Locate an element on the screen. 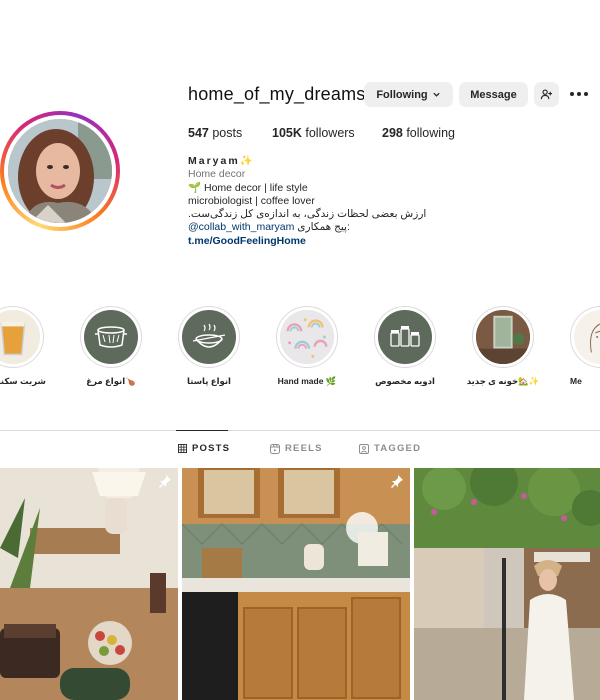 The width and height of the screenshot is (600, 700). followers-count: 105K followers is located at coordinates (313, 133).